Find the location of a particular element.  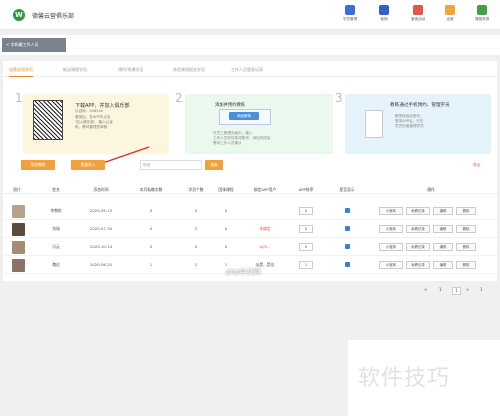

pager-next-button: > is located at coordinates (467, 289).